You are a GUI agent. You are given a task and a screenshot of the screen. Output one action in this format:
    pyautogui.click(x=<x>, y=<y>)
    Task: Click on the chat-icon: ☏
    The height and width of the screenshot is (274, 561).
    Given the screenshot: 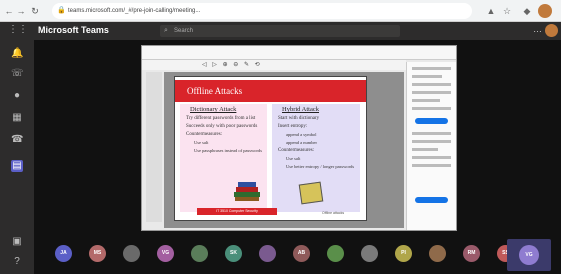 What is the action you would take?
    pyautogui.click(x=17, y=74)
    